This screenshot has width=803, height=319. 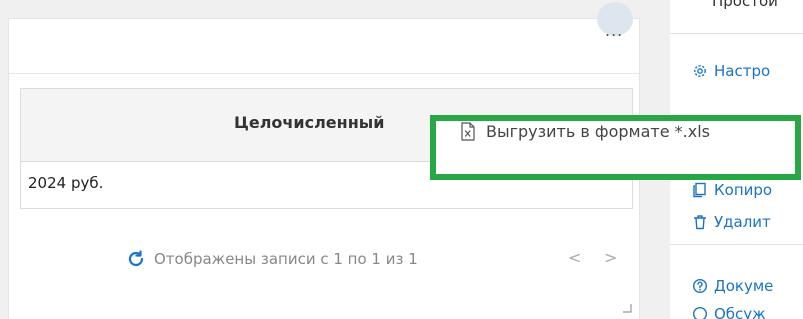 I want to click on sidebar-item-label: Настро, so click(x=742, y=71).